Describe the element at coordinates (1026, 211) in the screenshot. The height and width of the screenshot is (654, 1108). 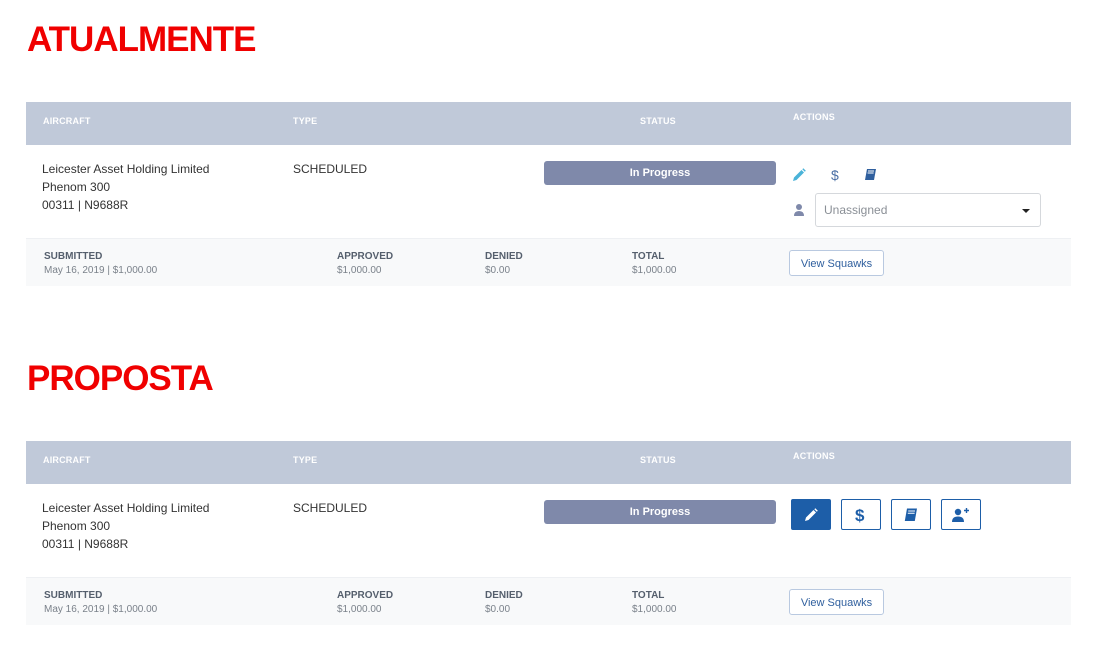
I see `chevron-down-icon` at that location.